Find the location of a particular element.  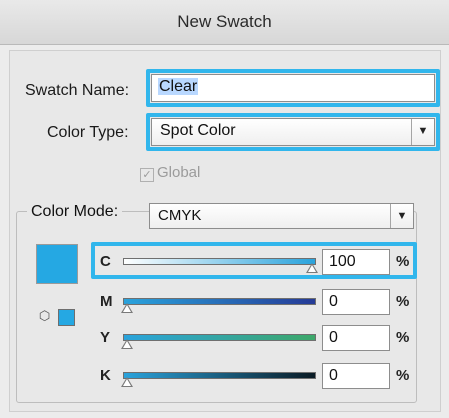

channel-label-y: Y is located at coordinates (105, 337).